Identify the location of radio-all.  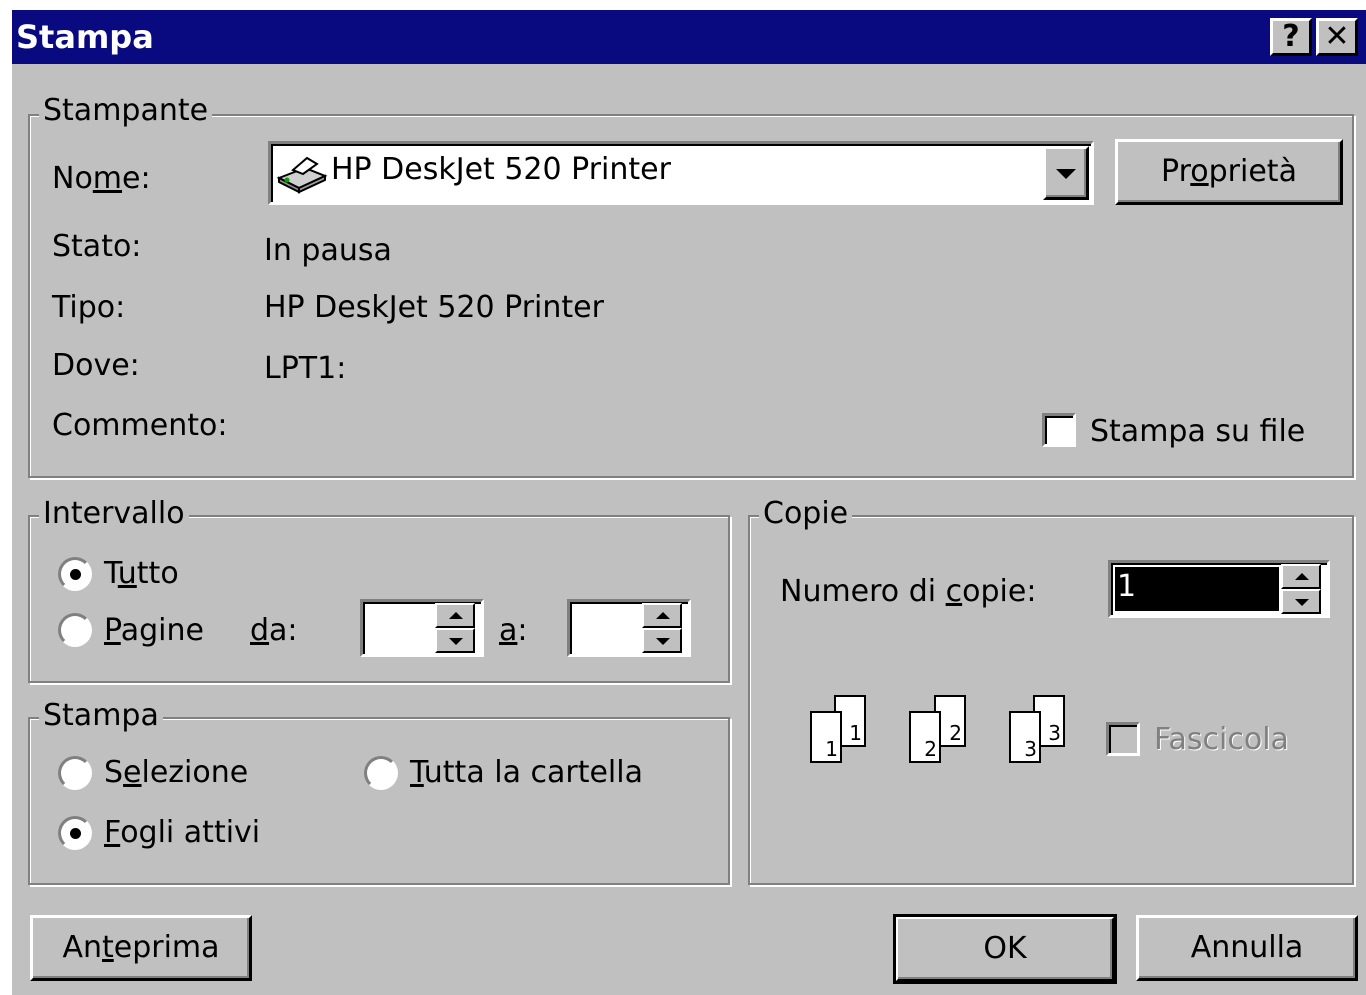
(75, 574).